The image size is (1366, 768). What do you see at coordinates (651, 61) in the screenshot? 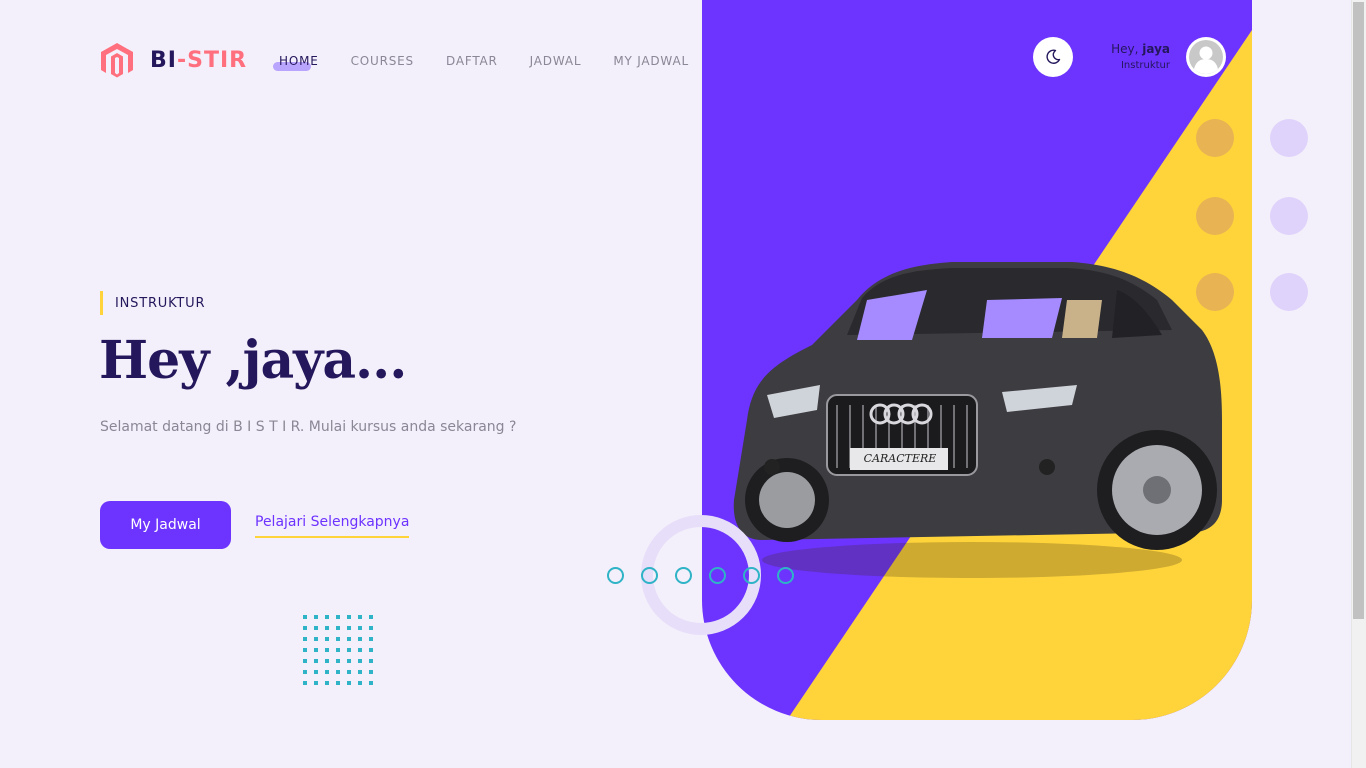
I see `nav-item-my-jadwal: MY JADWAL` at bounding box center [651, 61].